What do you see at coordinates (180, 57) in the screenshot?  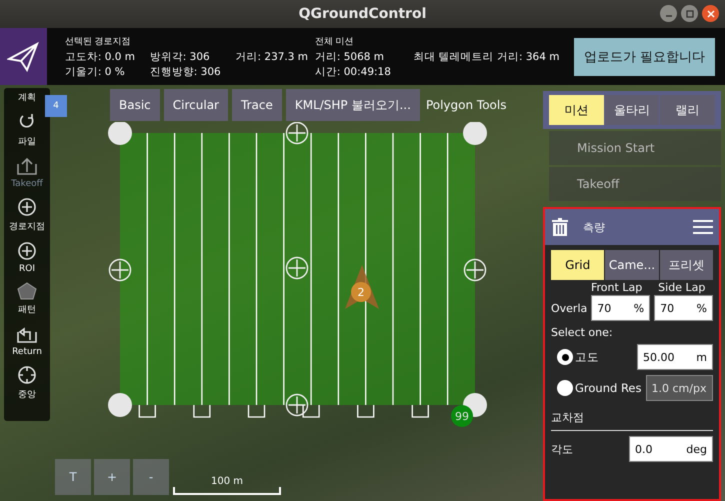 I see `stat-text: 방위각: 306` at bounding box center [180, 57].